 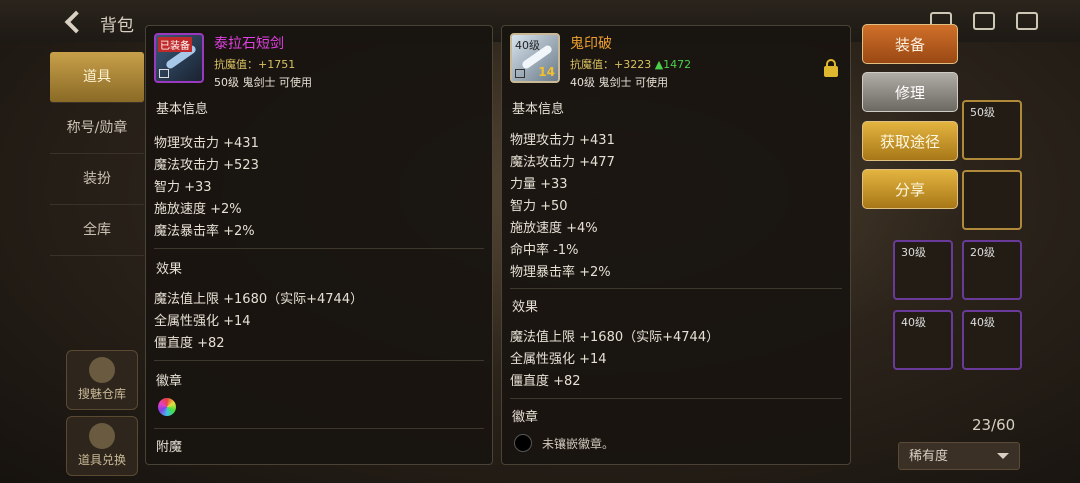 I want to click on inventory-slot: 20级, so click(x=992, y=270).